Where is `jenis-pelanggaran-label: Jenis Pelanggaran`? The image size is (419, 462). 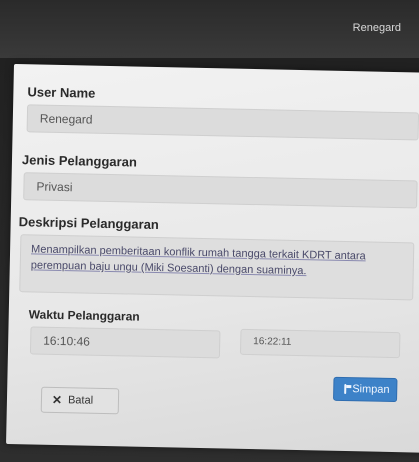 jenis-pelanggaran-label: Jenis Pelanggaran is located at coordinates (79, 161).